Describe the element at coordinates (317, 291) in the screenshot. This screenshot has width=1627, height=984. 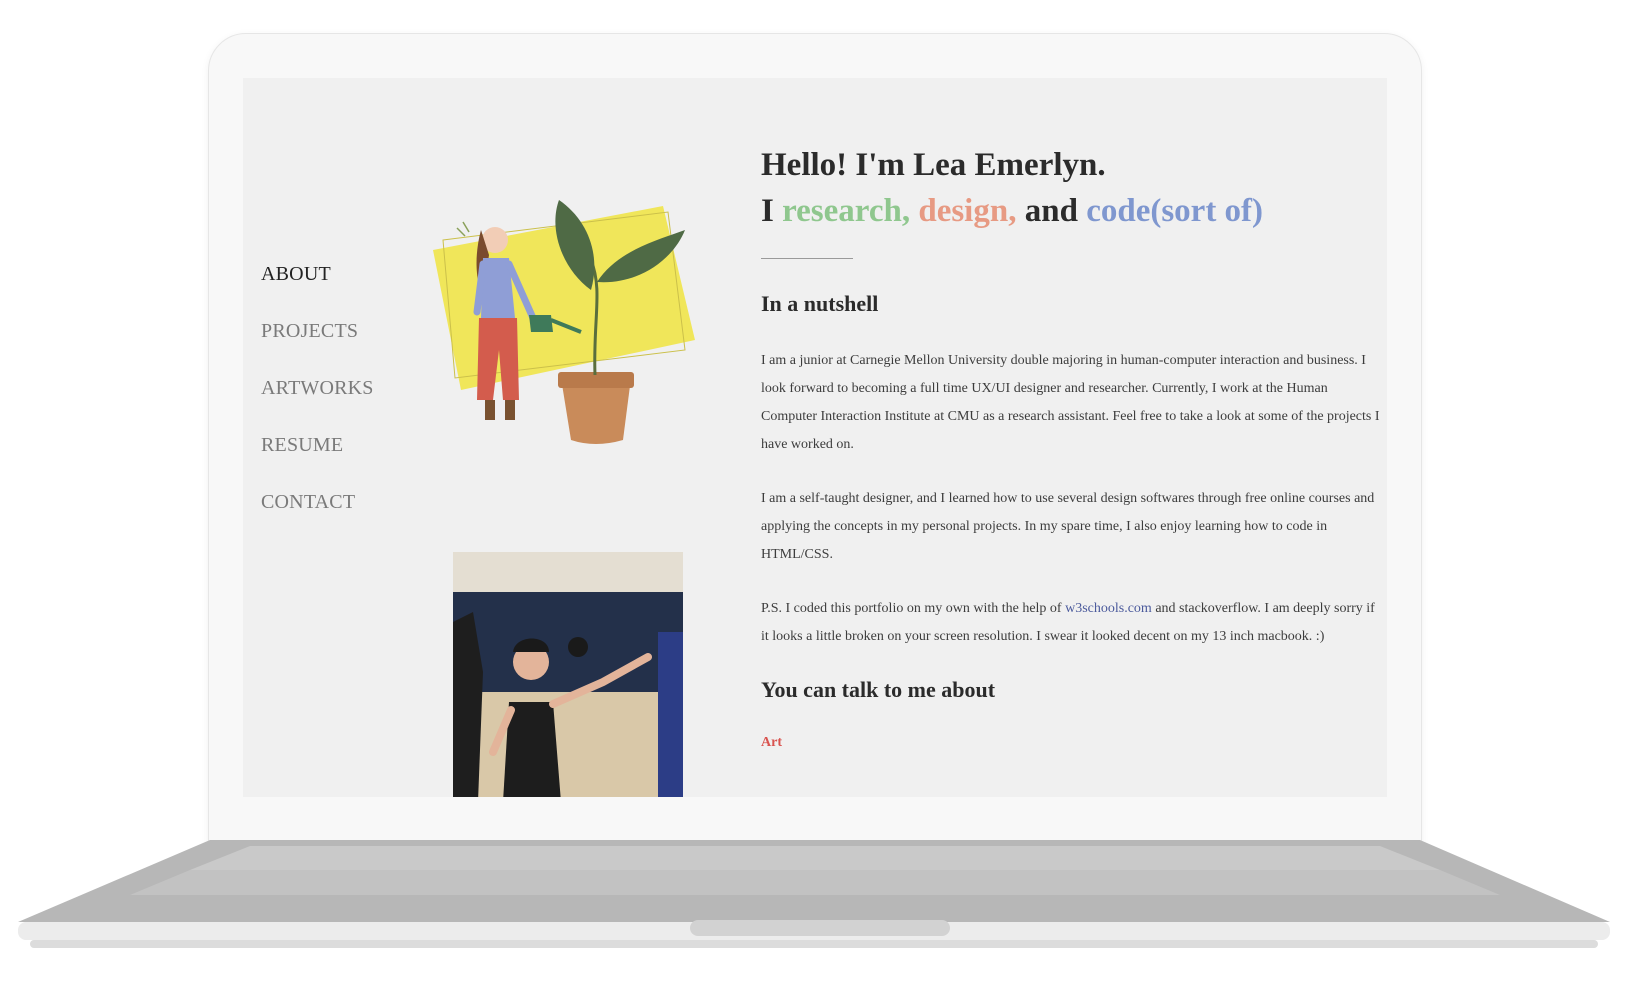
I see `nav-about: ABOUT` at that location.